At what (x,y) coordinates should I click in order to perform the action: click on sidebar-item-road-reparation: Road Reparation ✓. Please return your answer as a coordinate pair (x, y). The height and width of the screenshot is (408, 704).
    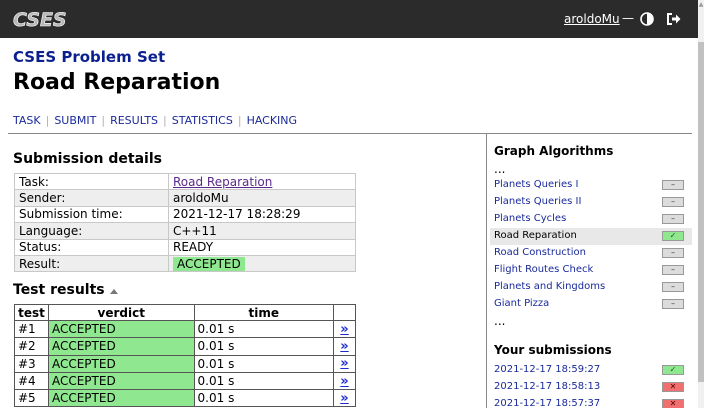
    Looking at the image, I should click on (591, 236).